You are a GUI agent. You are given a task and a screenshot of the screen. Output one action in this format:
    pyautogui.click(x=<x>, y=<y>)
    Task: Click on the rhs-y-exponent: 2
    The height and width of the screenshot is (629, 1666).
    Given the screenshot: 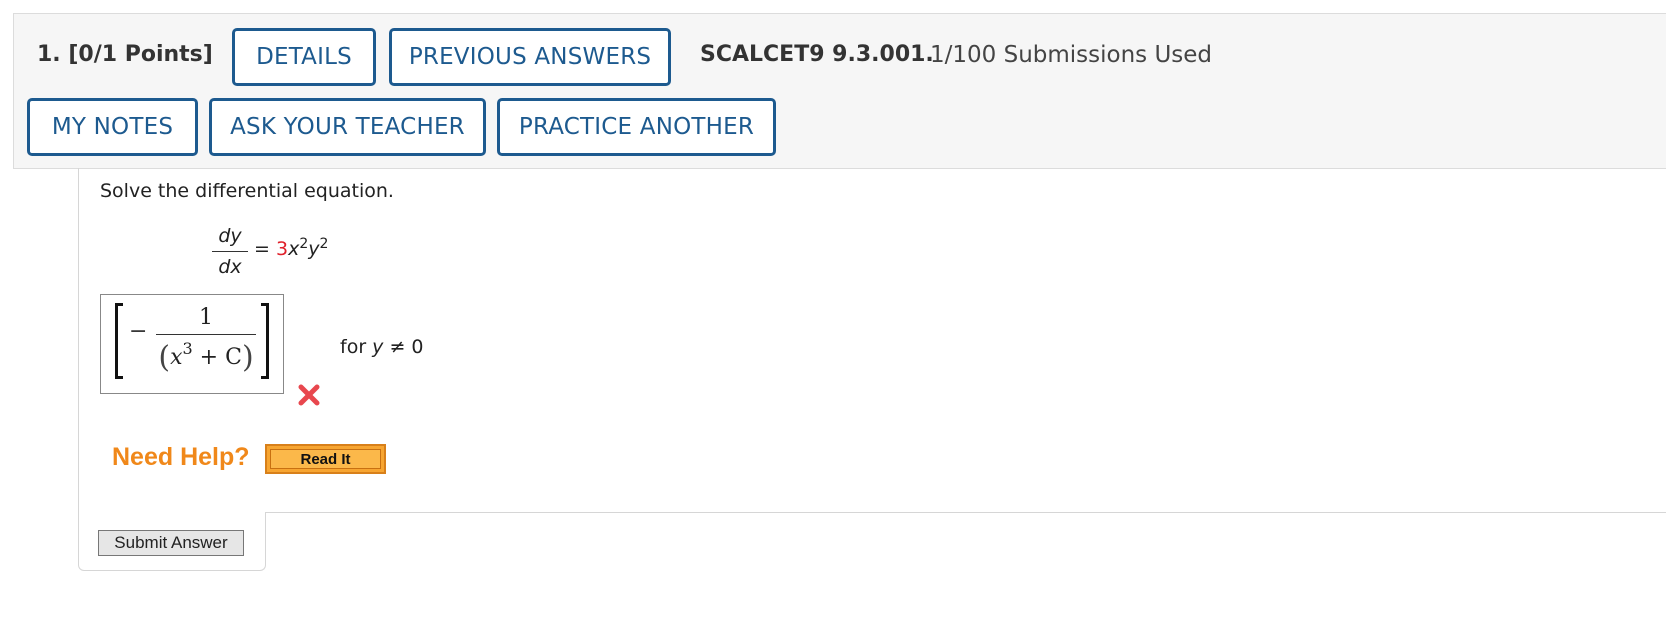 What is the action you would take?
    pyautogui.click(x=324, y=244)
    